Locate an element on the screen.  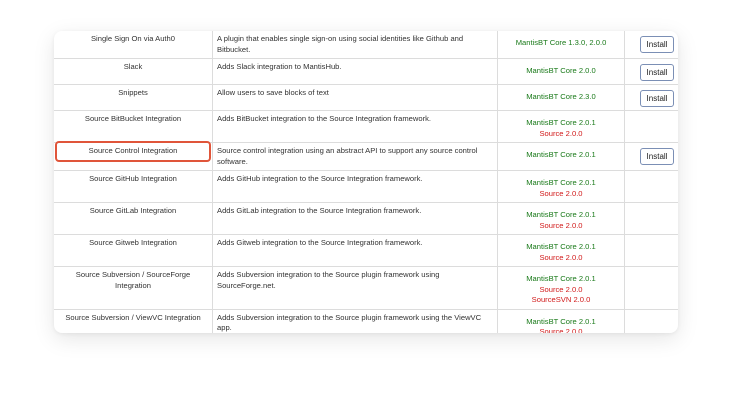
plugin-name-cell: Source GitHub Integration is located at coordinates (133, 186).